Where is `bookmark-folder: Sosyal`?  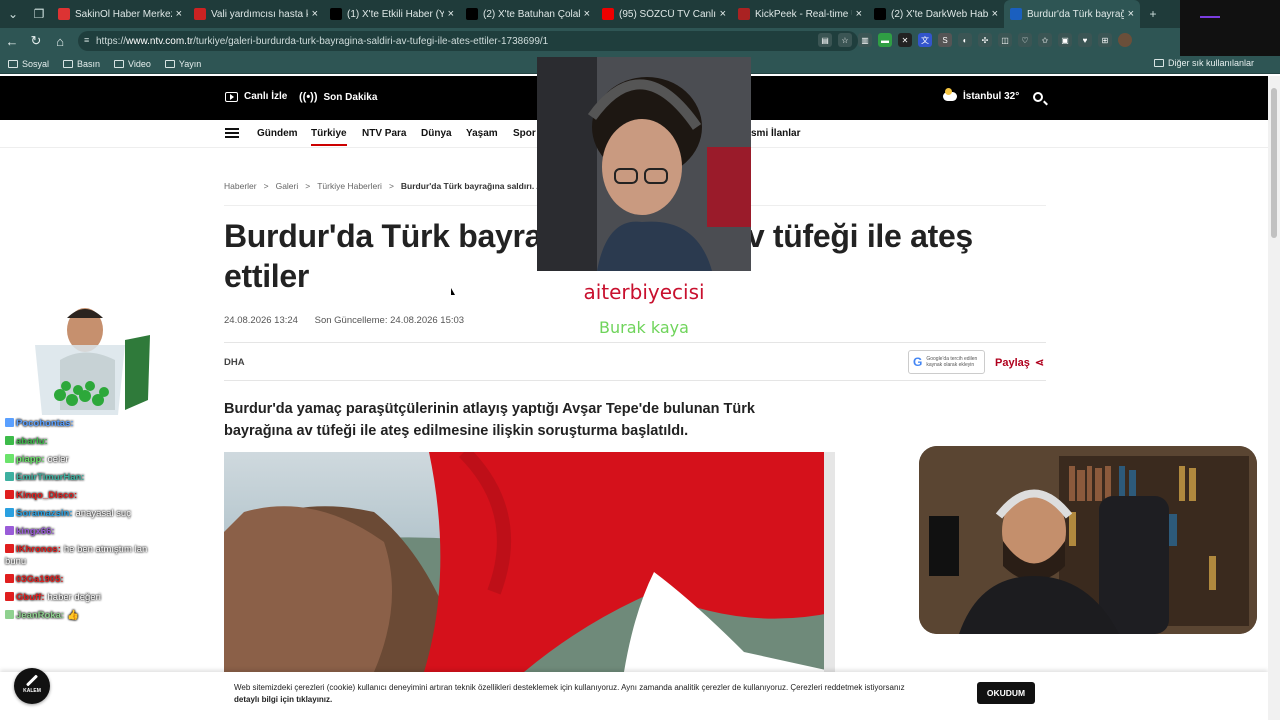
bookmark-folder: Sosyal is located at coordinates (28, 64).